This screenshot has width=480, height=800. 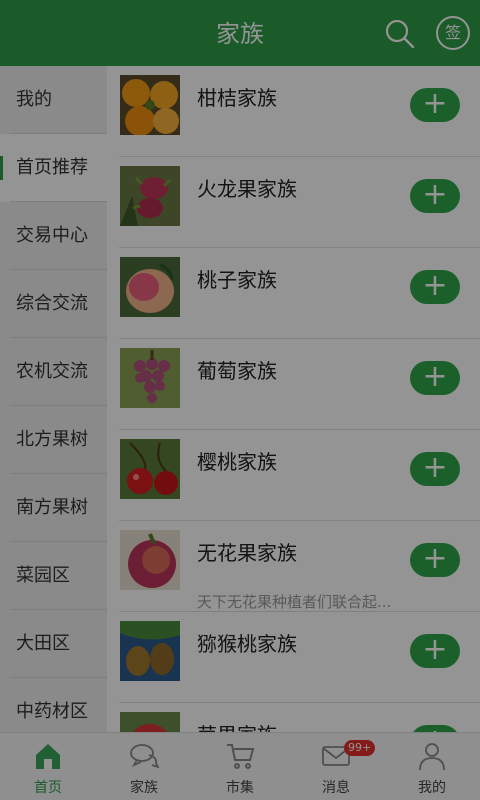 I want to click on family-name: 苹果家族, so click(x=237, y=725).